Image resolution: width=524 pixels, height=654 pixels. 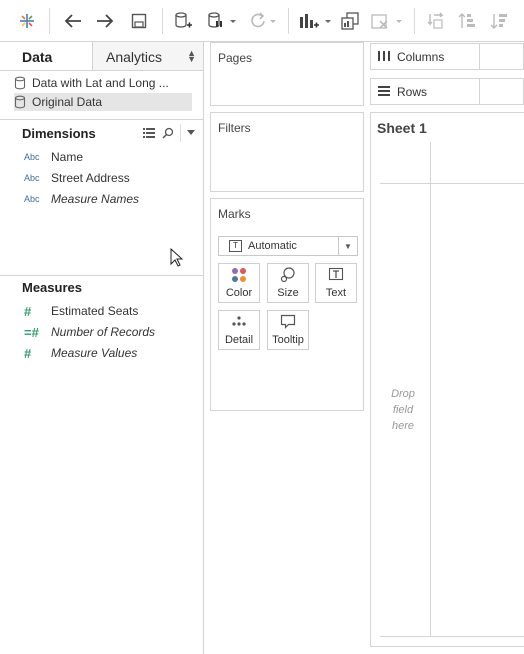 I want to click on drop-hint-line: here, so click(x=403, y=426).